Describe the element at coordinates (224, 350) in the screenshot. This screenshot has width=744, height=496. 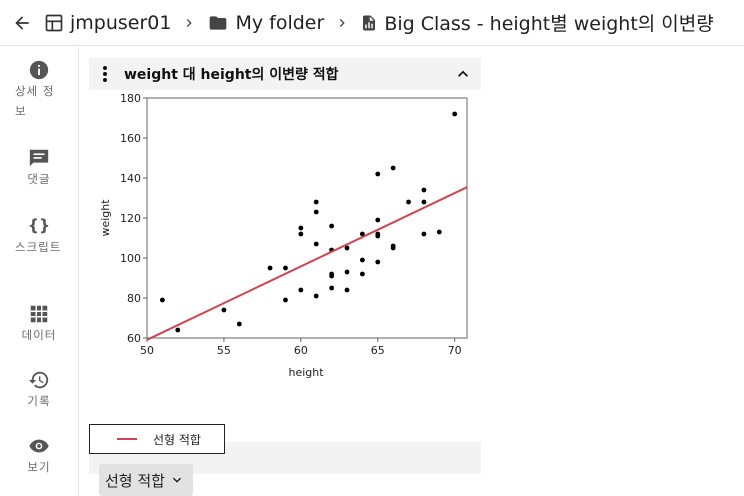
I see `x-tick-label: 55` at that location.